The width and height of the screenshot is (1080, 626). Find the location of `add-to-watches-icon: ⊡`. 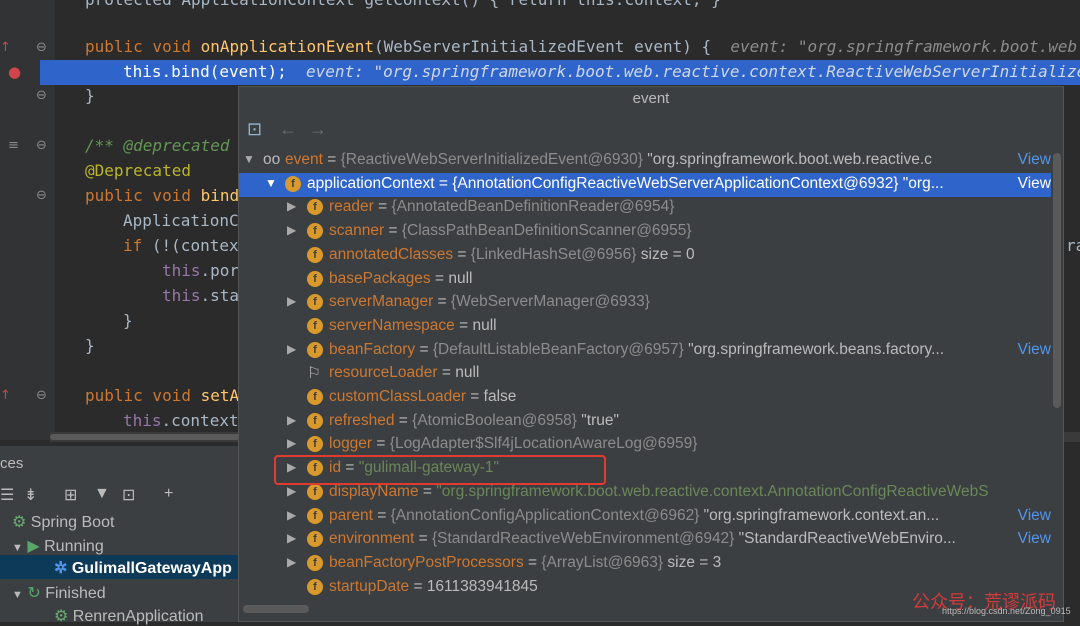

add-to-watches-icon: ⊡ is located at coordinates (254, 129).